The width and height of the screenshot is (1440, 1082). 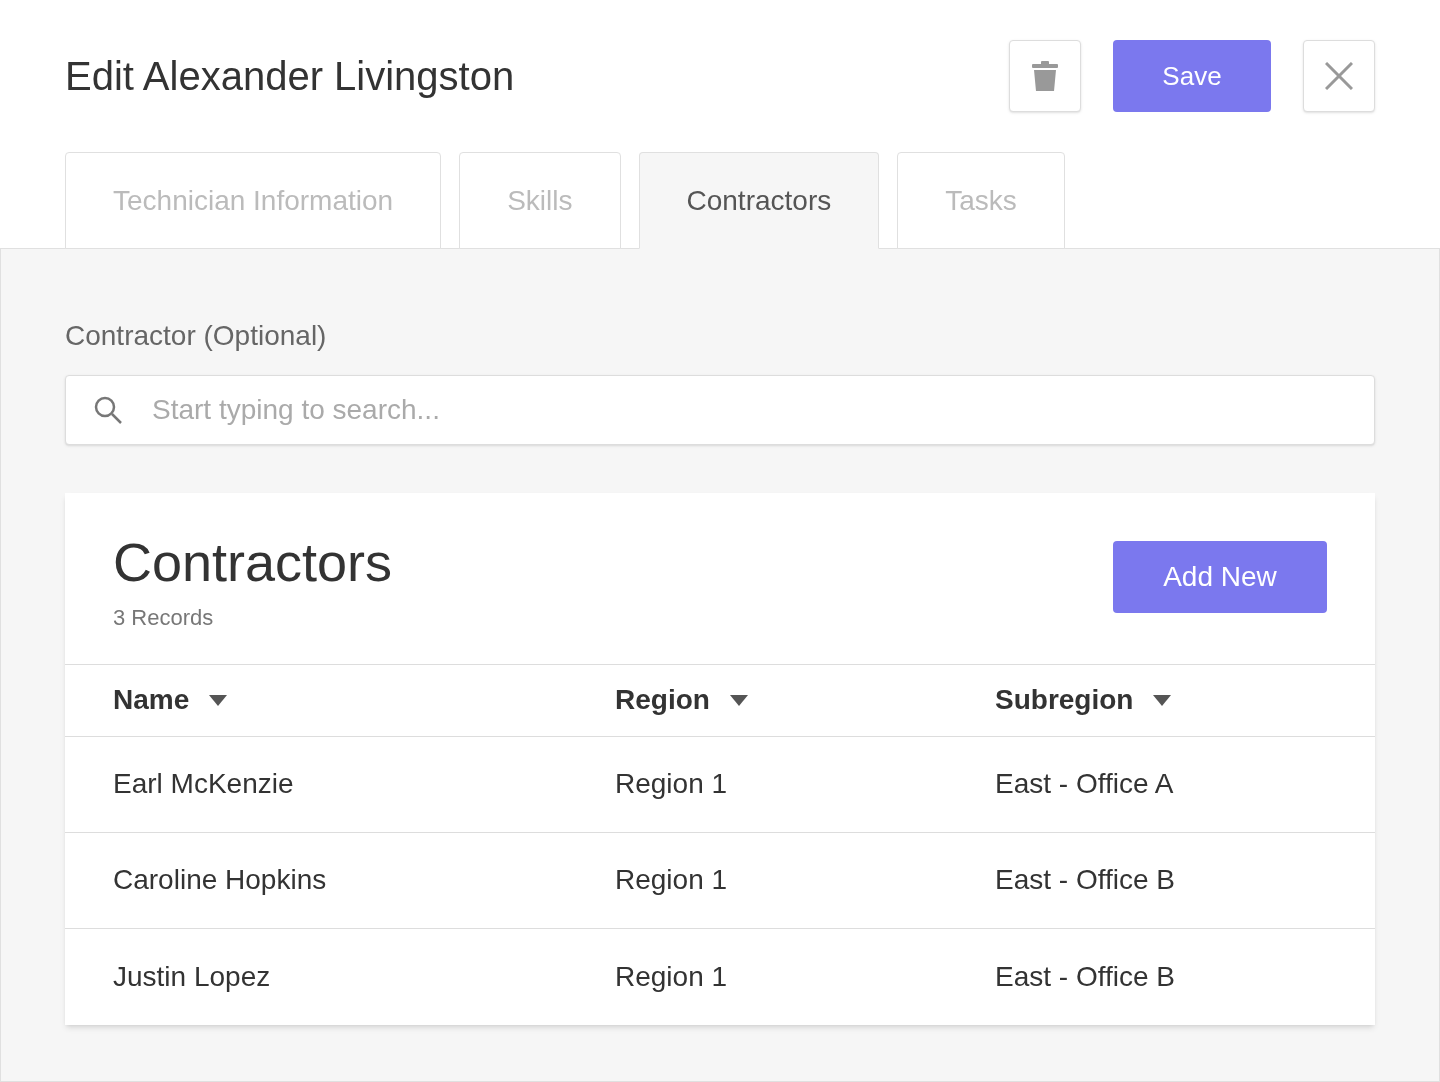 I want to click on trash-icon, so click(x=1045, y=76).